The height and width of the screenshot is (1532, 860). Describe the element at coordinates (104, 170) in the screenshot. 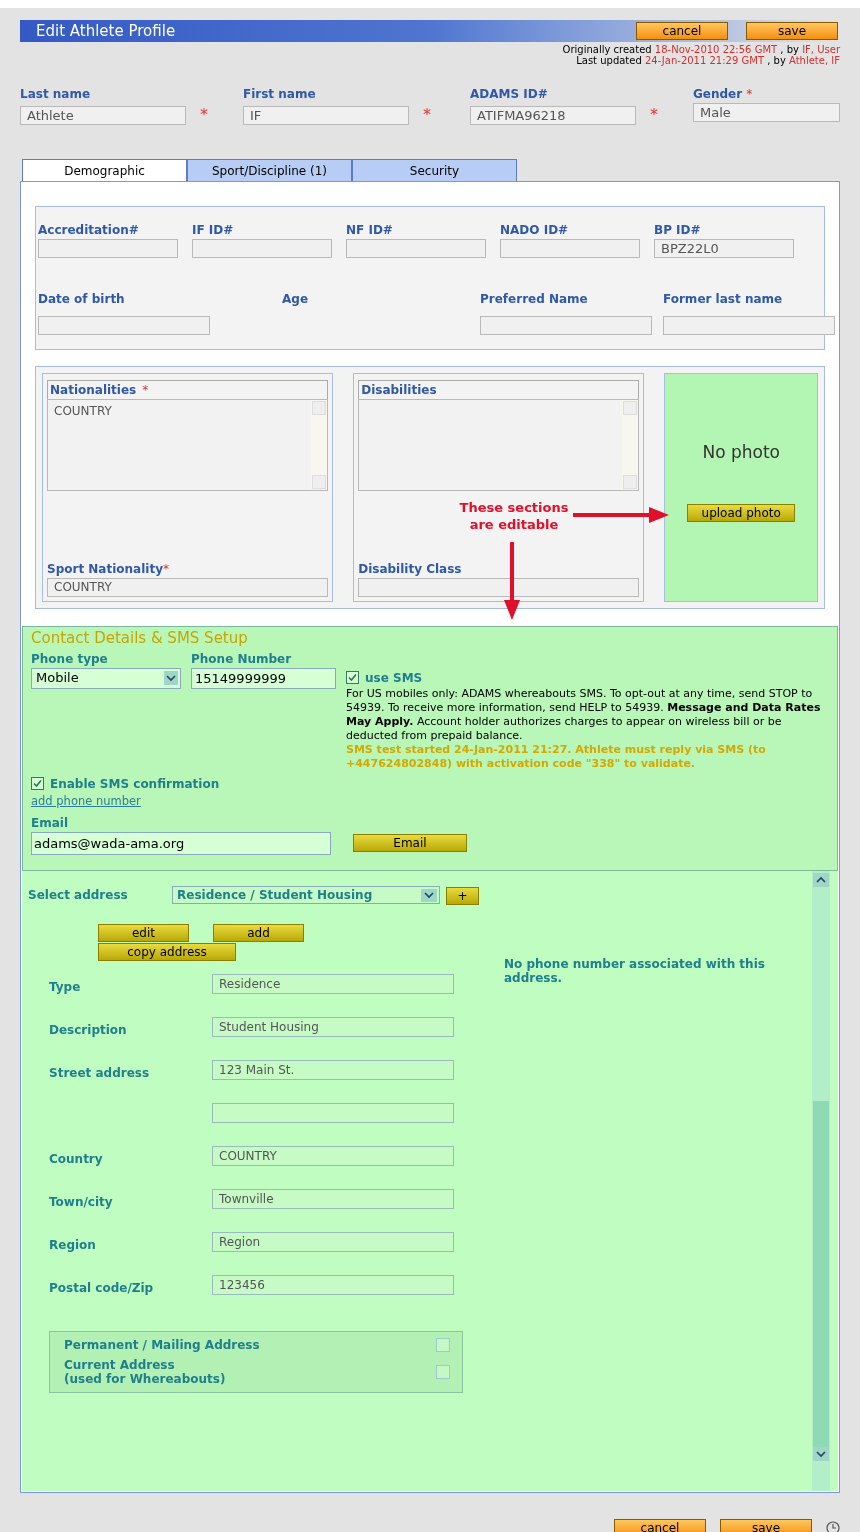

I see `tab: Demographic` at that location.